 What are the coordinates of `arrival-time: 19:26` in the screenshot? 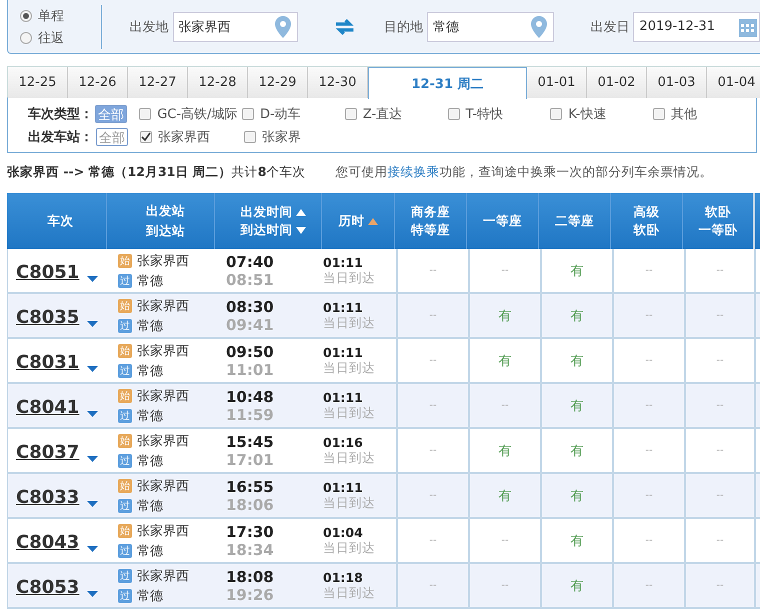 It's located at (250, 595).